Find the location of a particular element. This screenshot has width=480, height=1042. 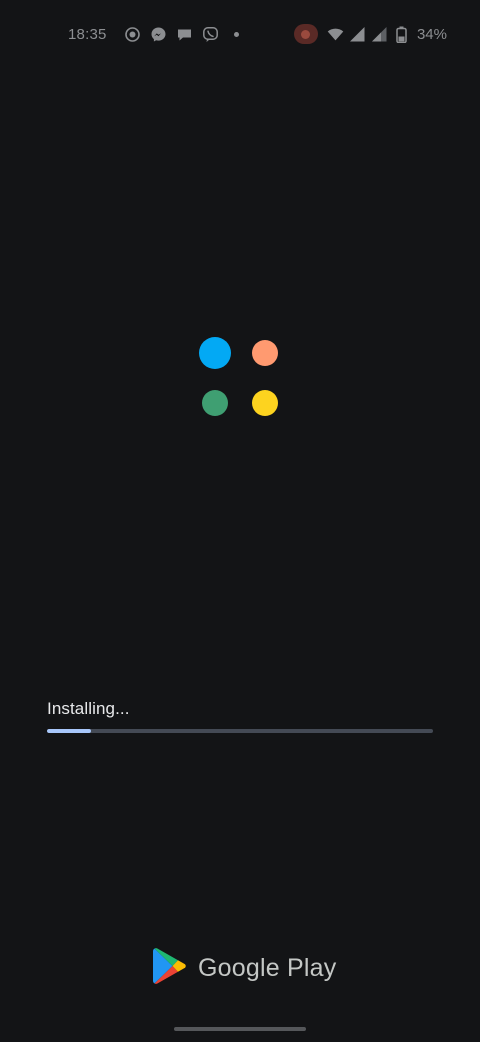

google-play-brand: Google Play is located at coordinates (244, 968).